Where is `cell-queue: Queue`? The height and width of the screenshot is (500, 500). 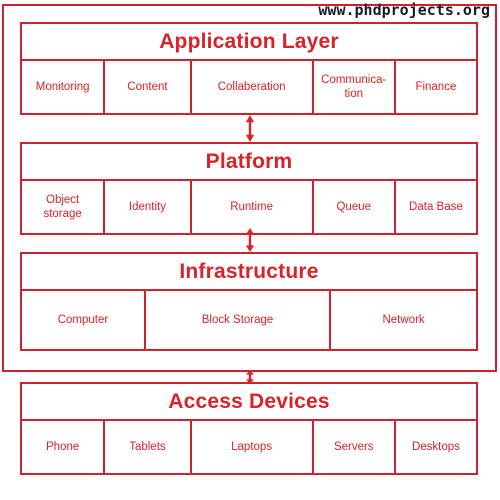 cell-queue: Queue is located at coordinates (355, 207).